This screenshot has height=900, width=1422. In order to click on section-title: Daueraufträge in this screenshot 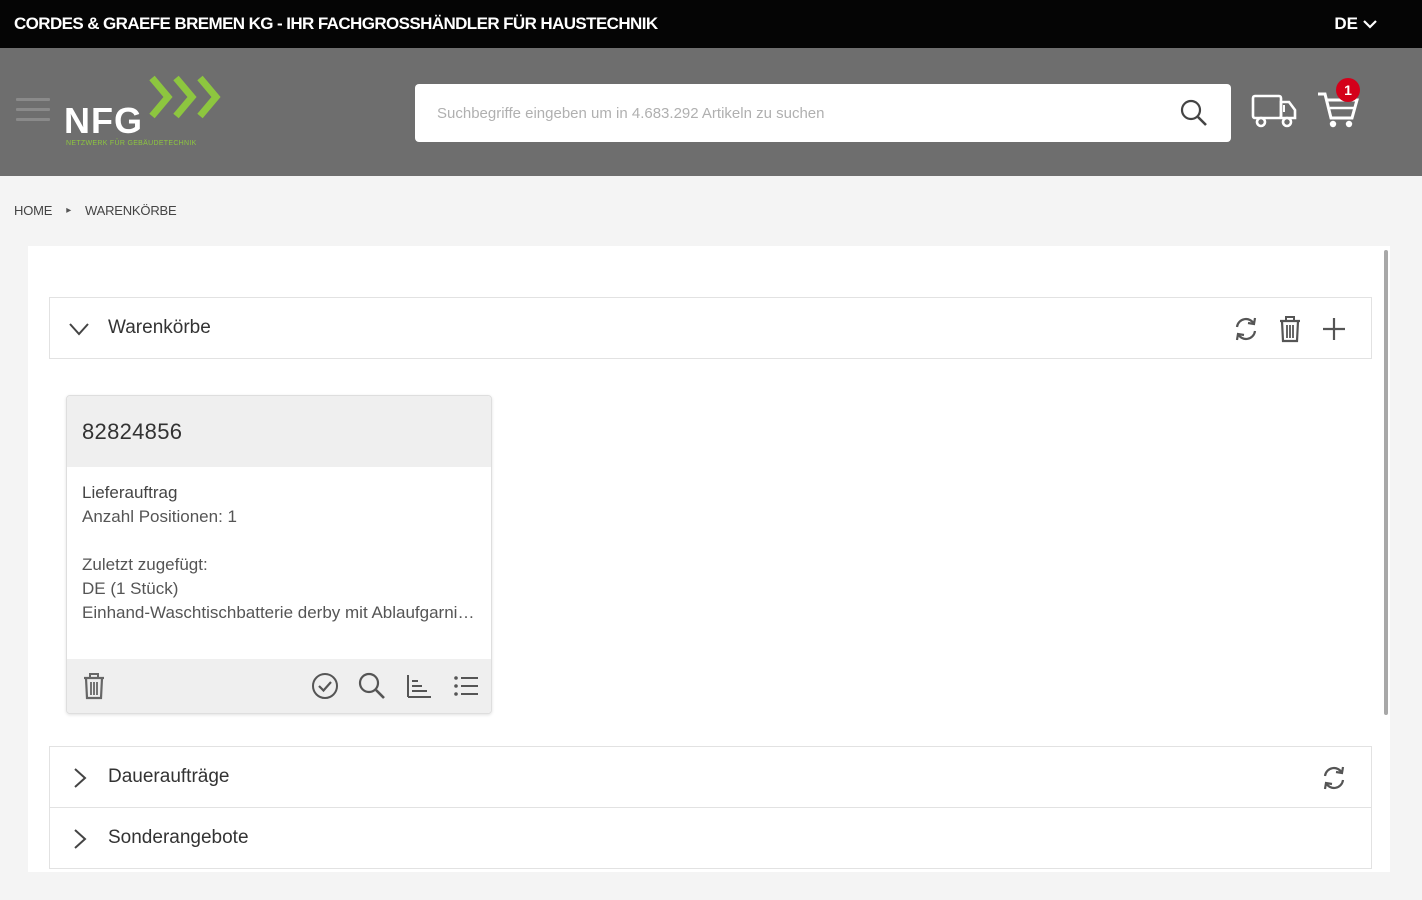, I will do `click(169, 776)`.